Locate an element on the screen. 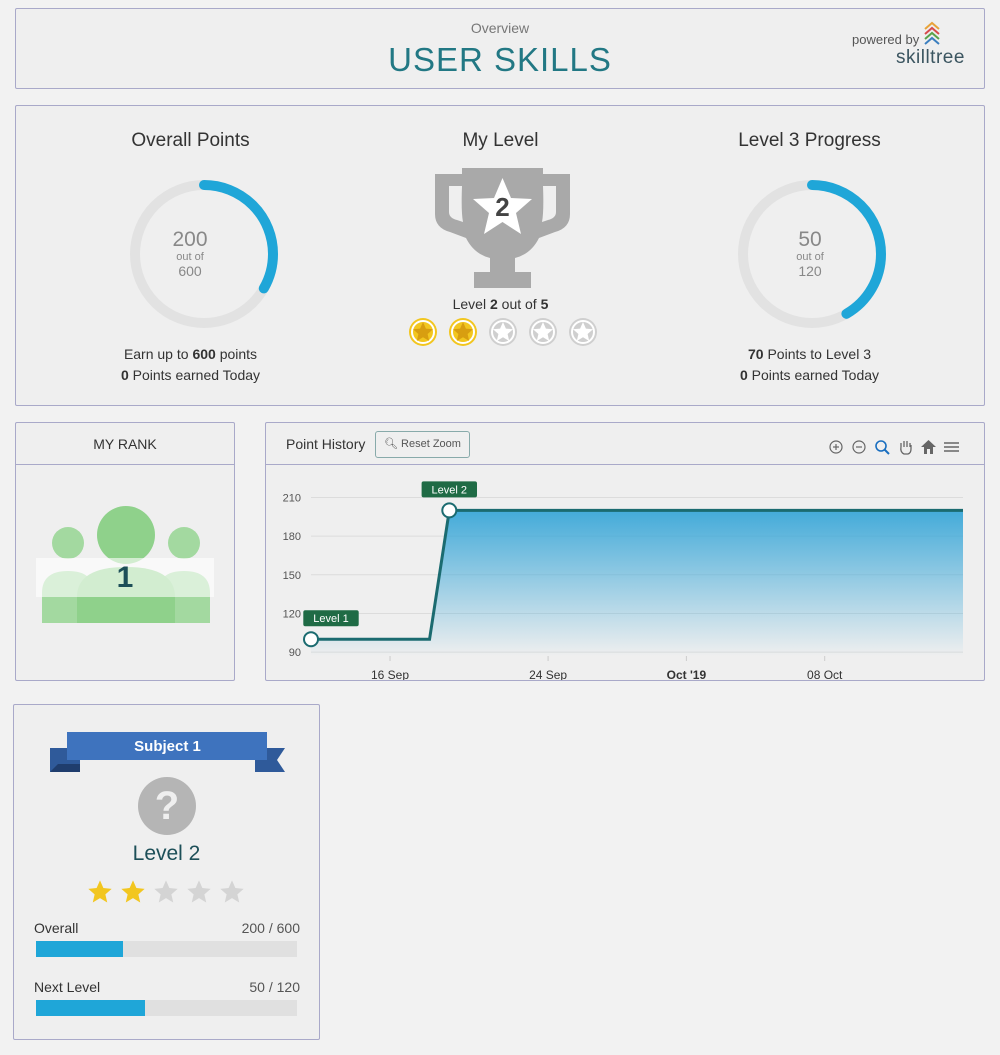  overall-points-title: Overall Points is located at coordinates (190, 140).